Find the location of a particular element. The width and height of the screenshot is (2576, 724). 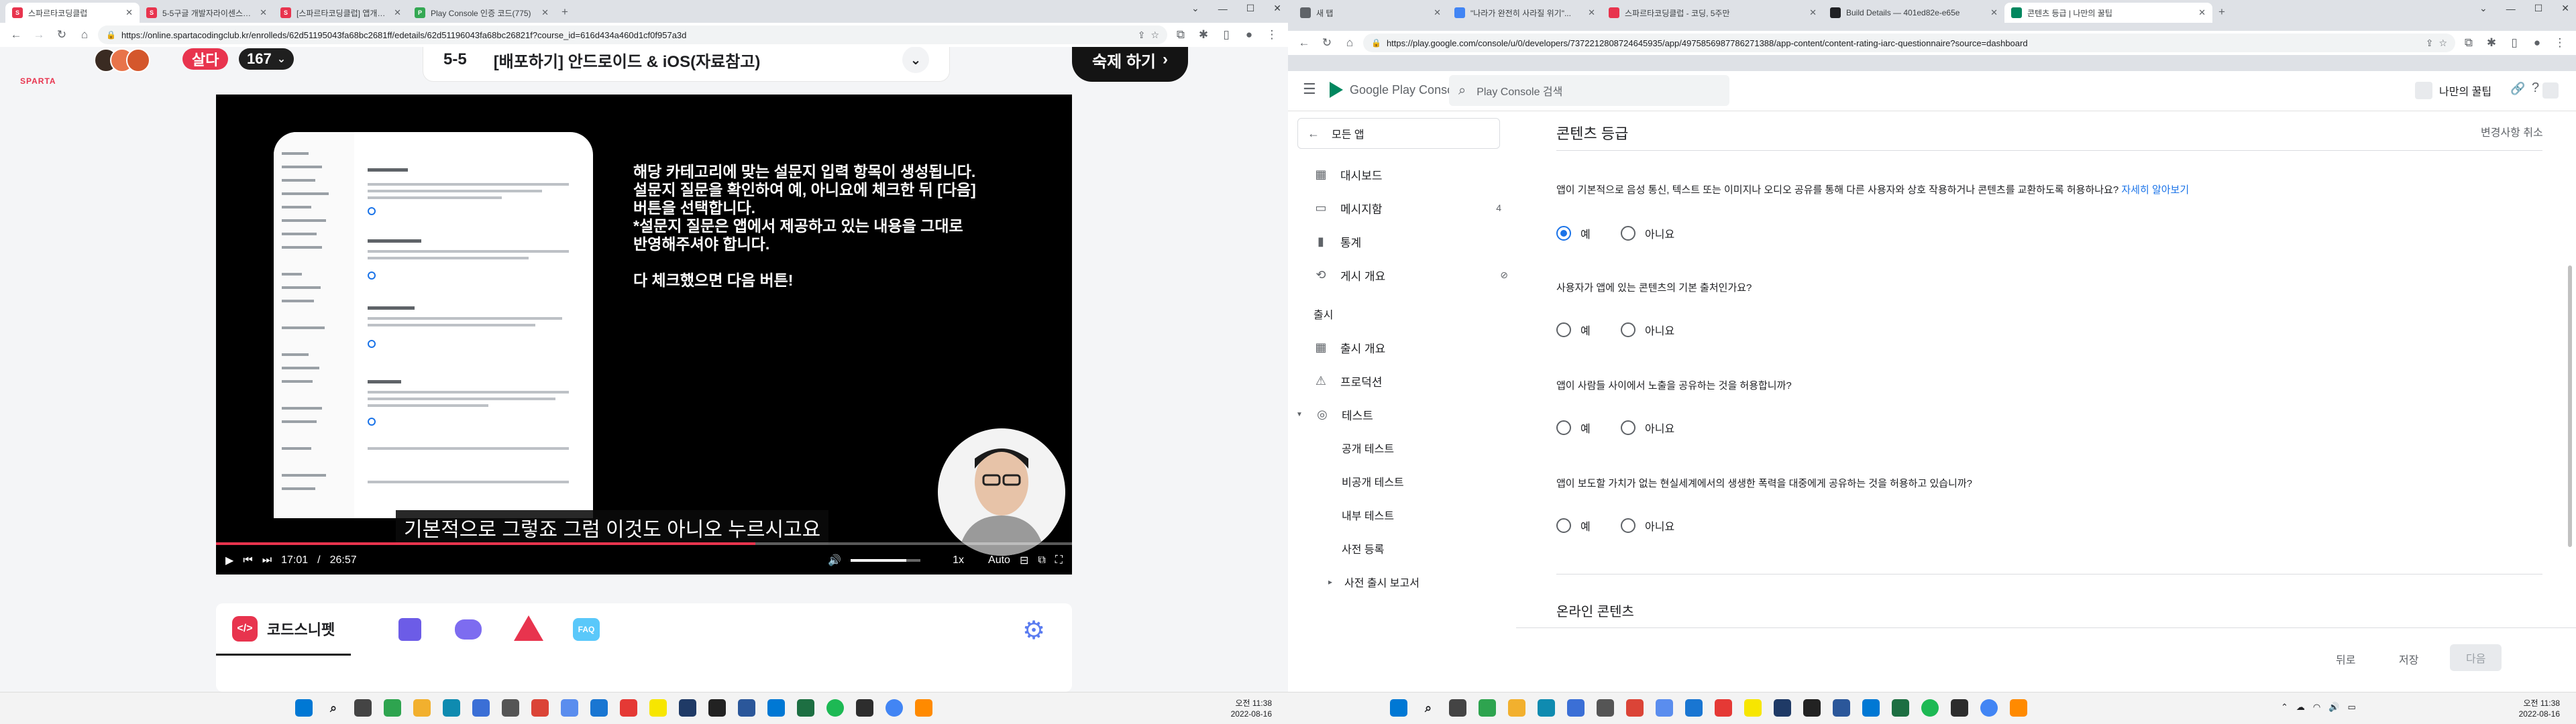

console-brand: Google Play Console is located at coordinates (1406, 90).